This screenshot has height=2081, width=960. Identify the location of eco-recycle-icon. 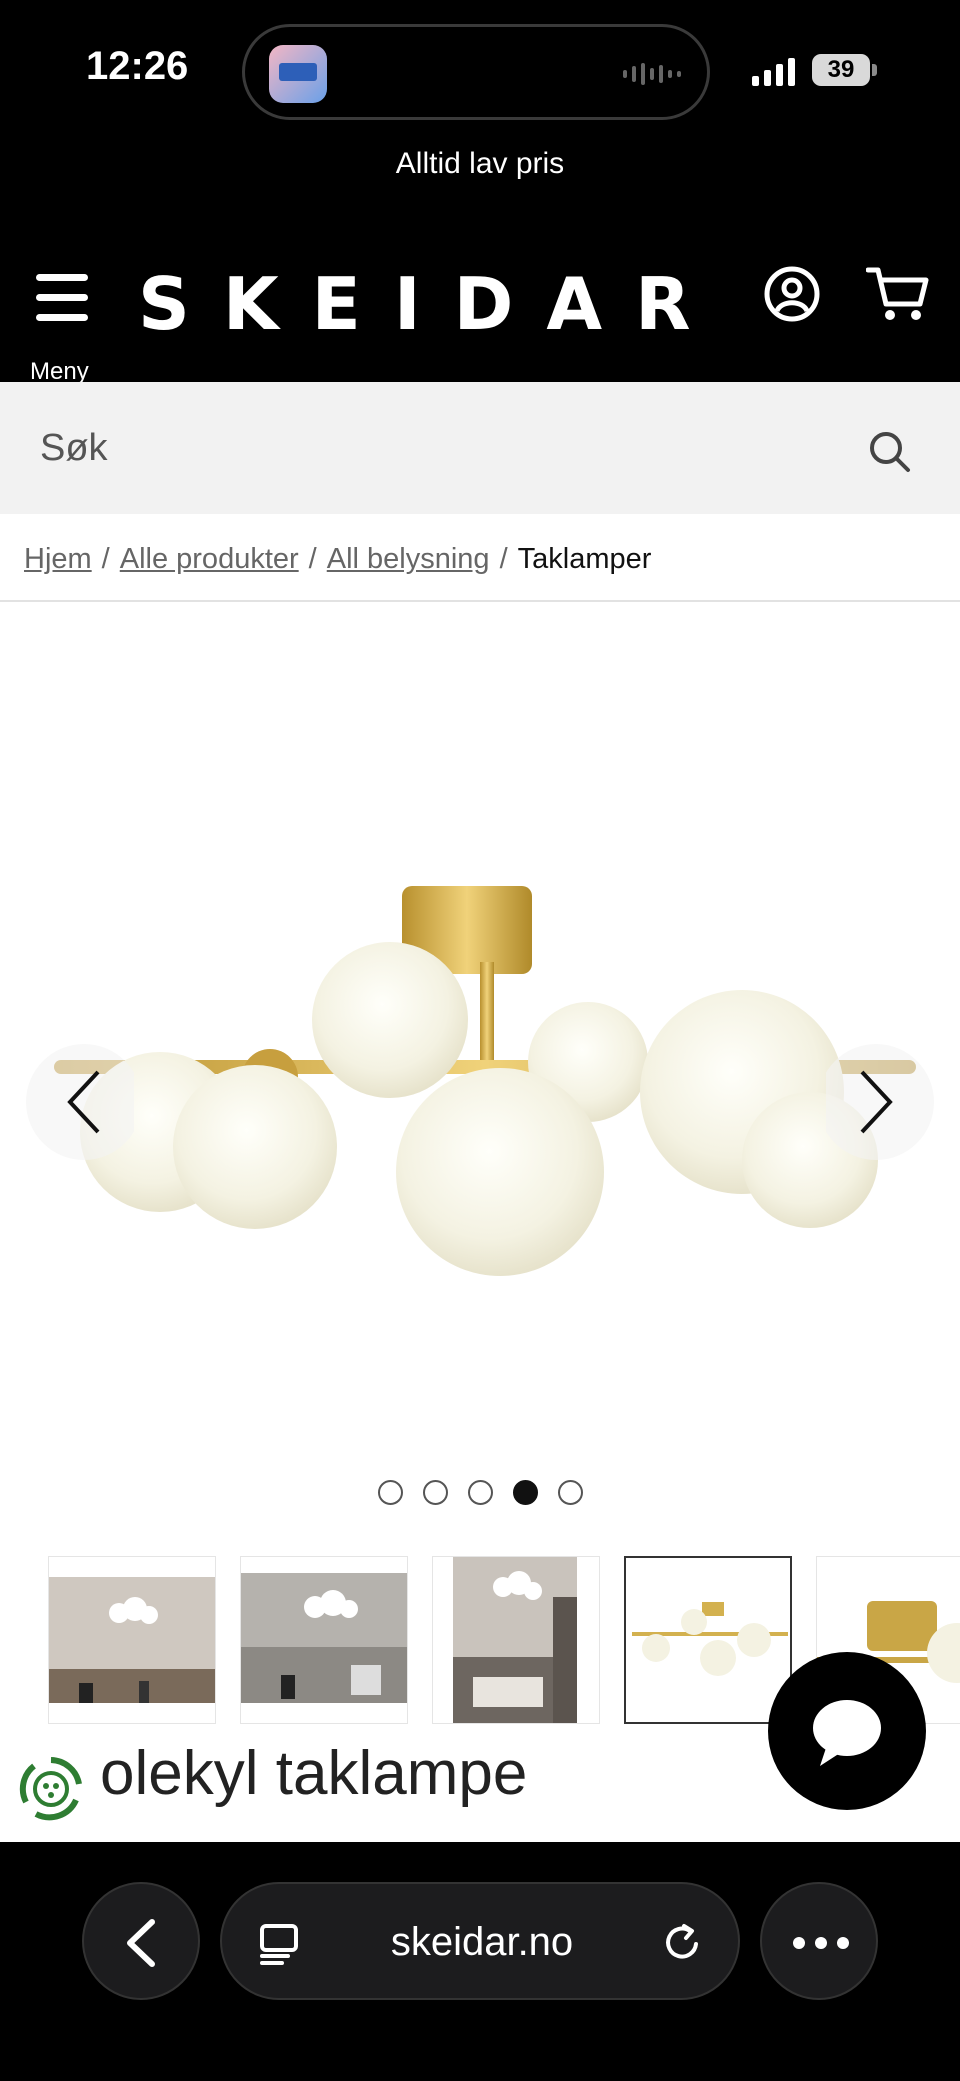
(51, 1789).